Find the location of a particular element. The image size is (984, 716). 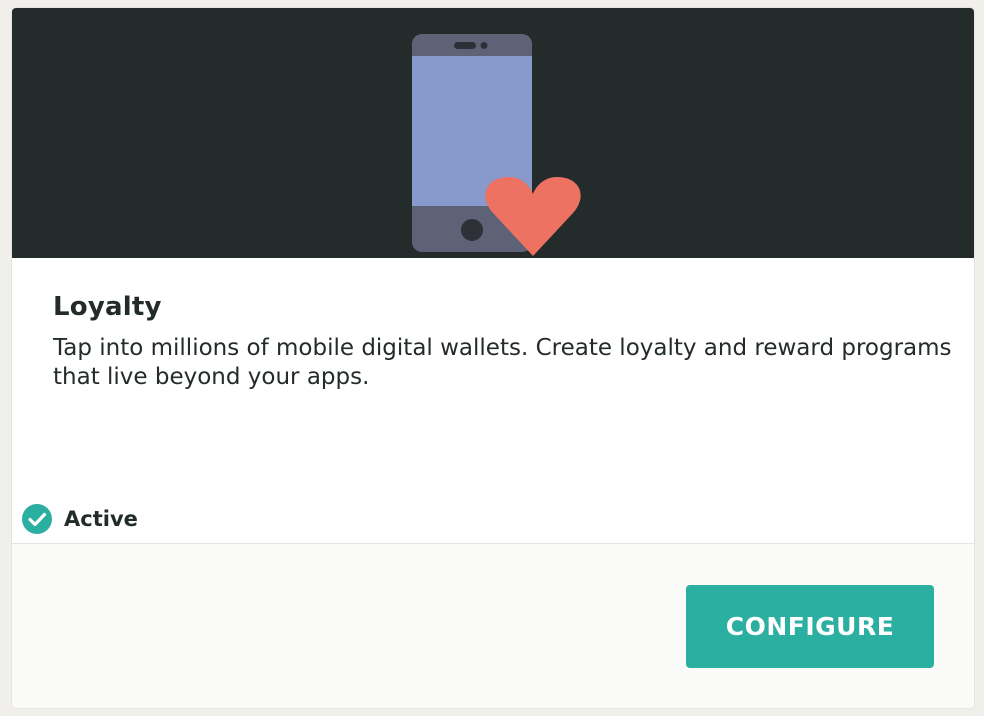

status-indicator: Active is located at coordinates (80, 519).